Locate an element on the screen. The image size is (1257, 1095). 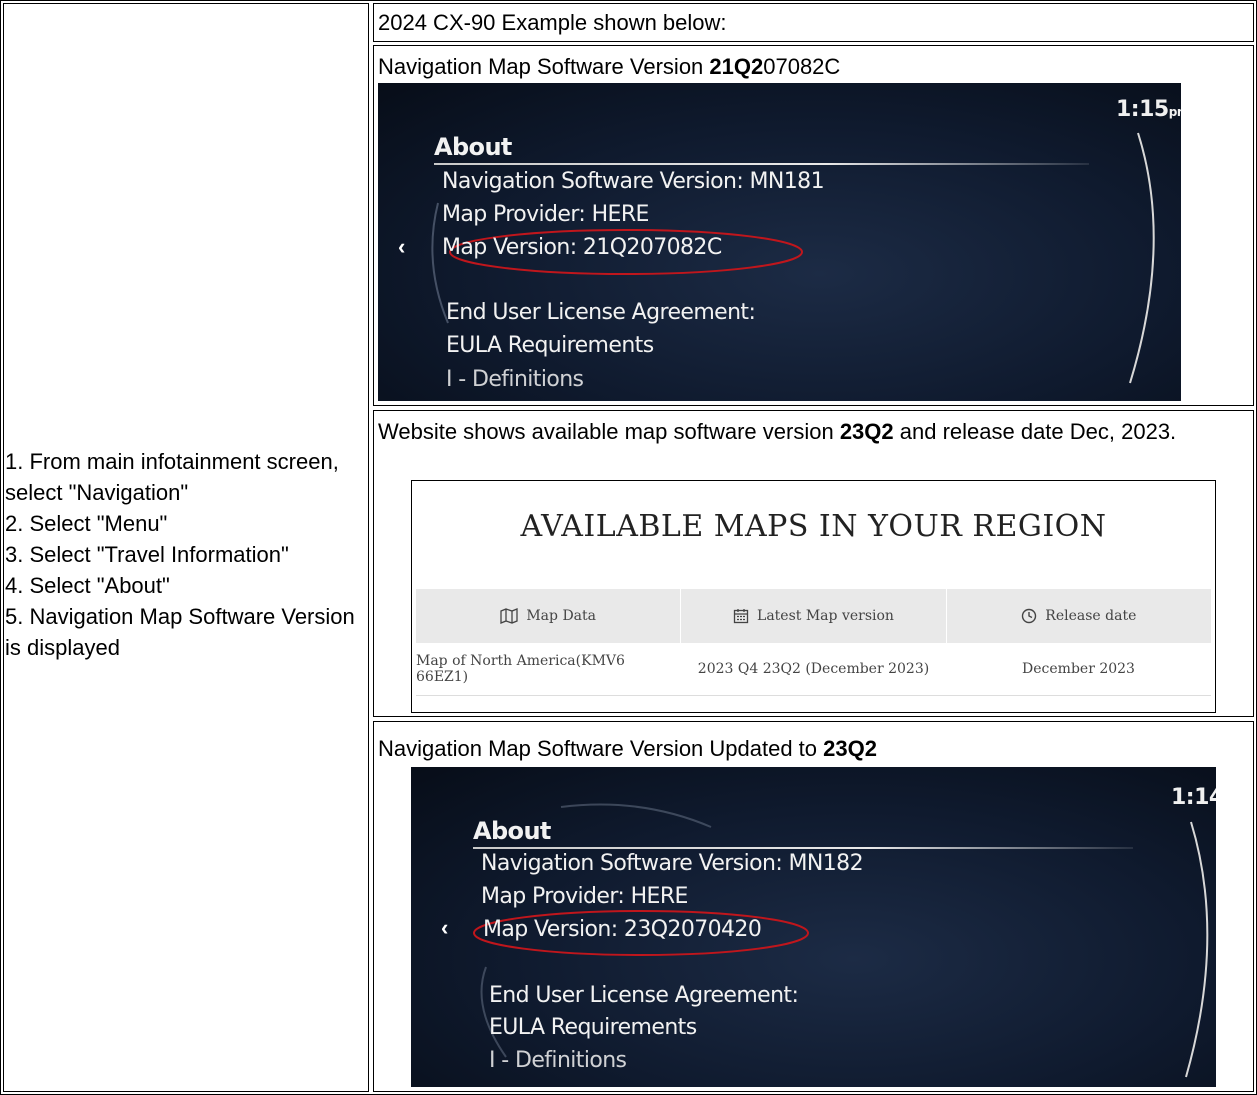
cell-latest-version: 2023 Q4 23Q2 (December 2023) is located at coordinates (813, 669).